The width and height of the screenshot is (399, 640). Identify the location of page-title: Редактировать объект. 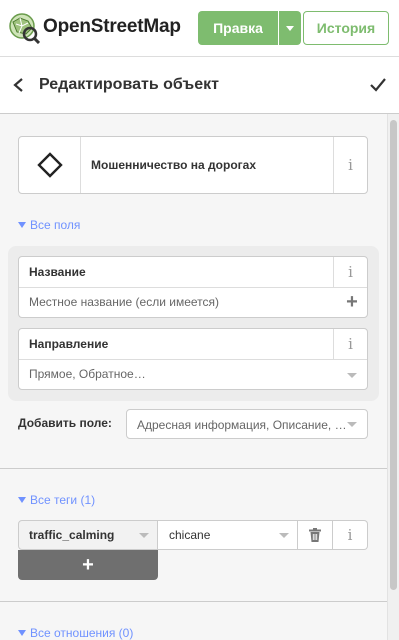
(129, 84).